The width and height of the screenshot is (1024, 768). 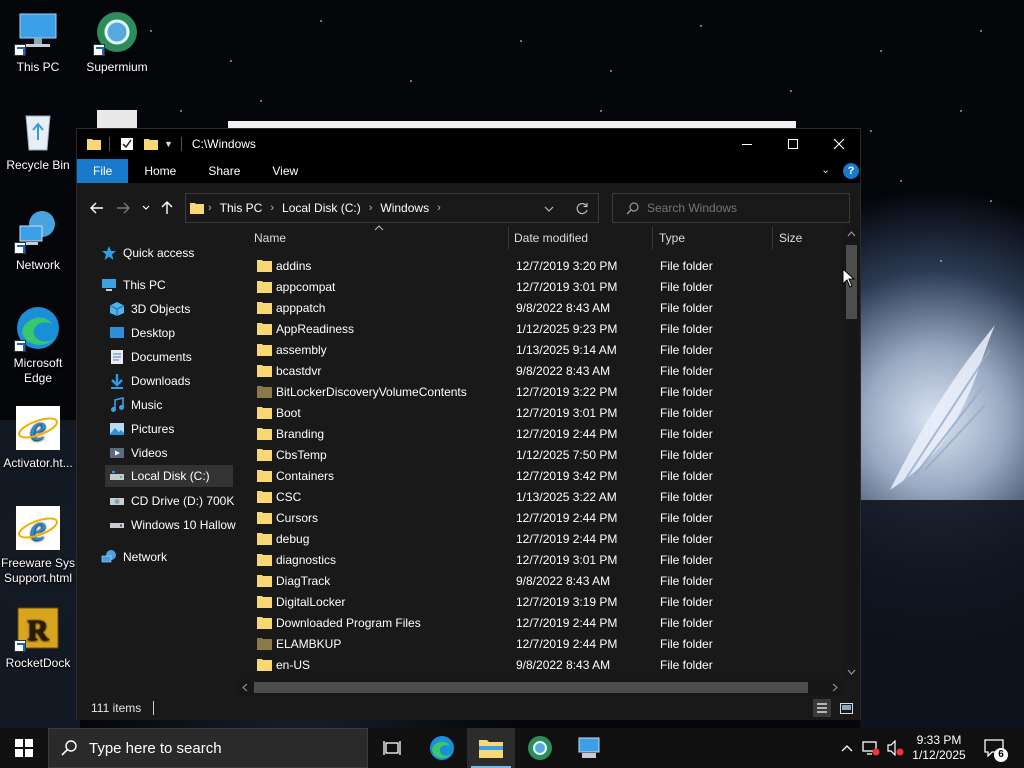 I want to click on address-bar: › This PC › Local Disk (C:) › Windows ›, so click(x=392, y=208).